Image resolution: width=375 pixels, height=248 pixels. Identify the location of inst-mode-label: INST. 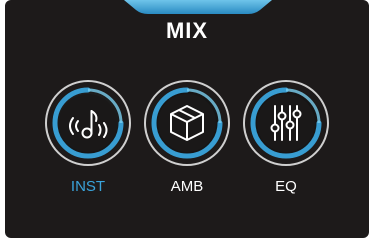
(88, 186).